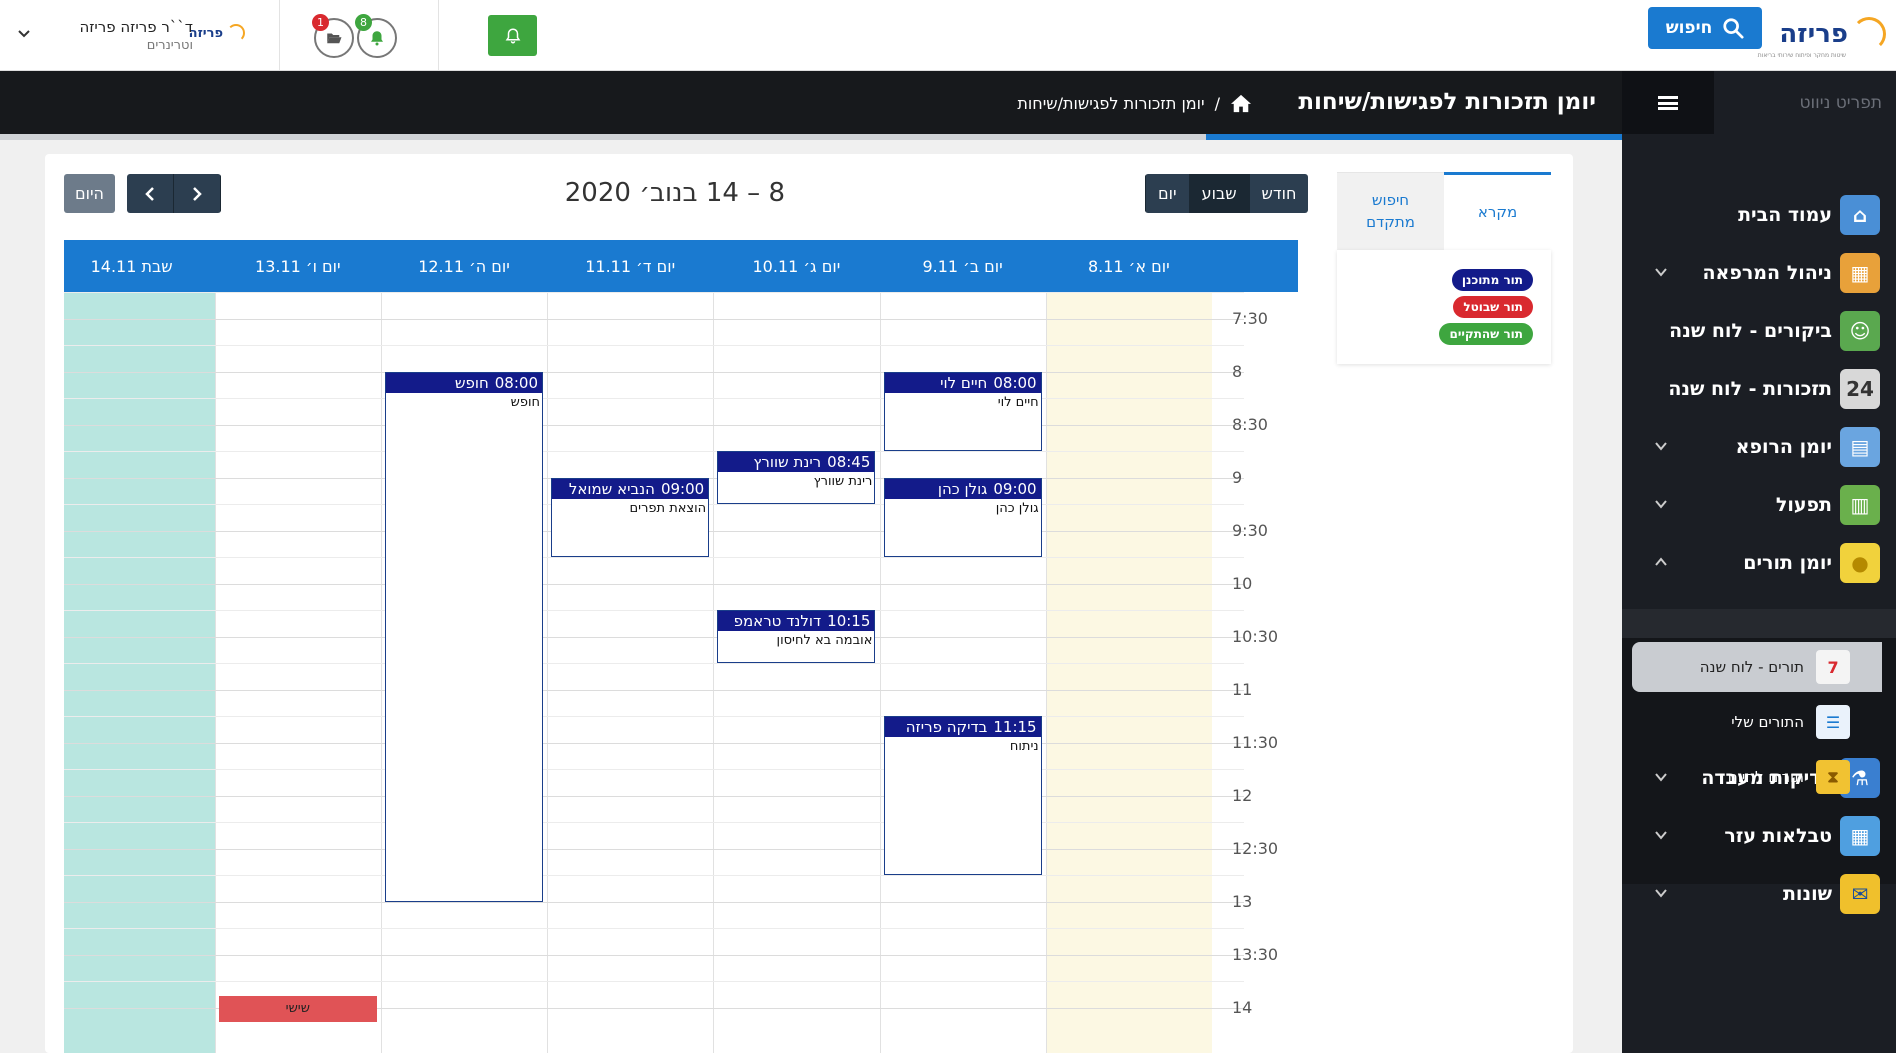  I want to click on chevron-left-icon, so click(149, 193).